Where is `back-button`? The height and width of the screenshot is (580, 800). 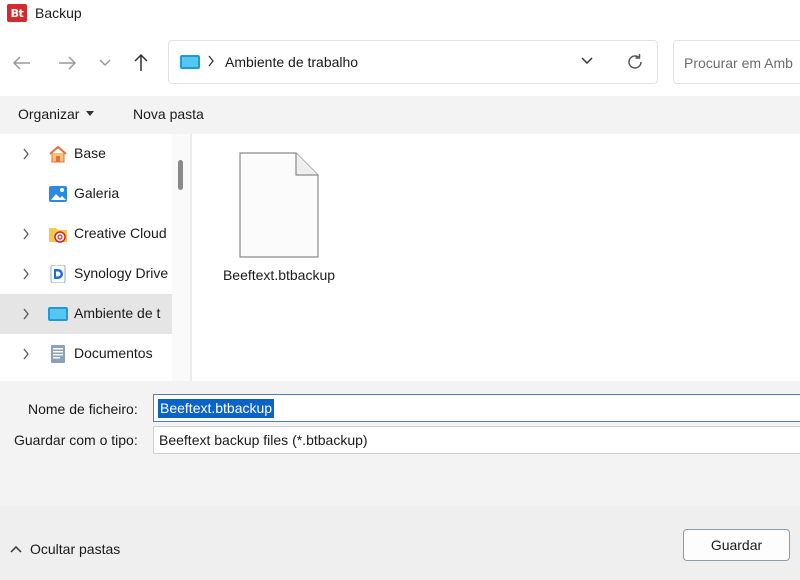
back-button is located at coordinates (22, 63).